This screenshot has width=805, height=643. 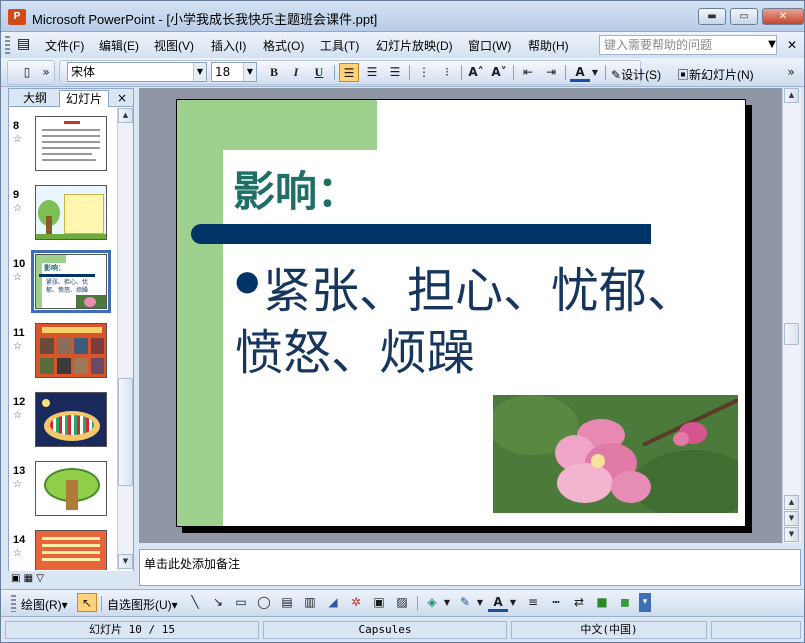 What do you see at coordinates (174, 45) in the screenshot?
I see `menu-view: 视图(V)` at bounding box center [174, 45].